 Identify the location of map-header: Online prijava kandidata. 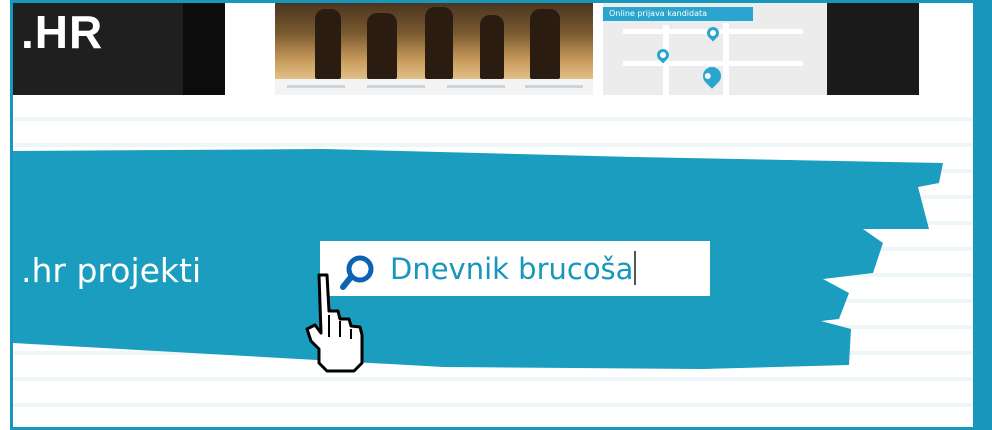
(678, 14).